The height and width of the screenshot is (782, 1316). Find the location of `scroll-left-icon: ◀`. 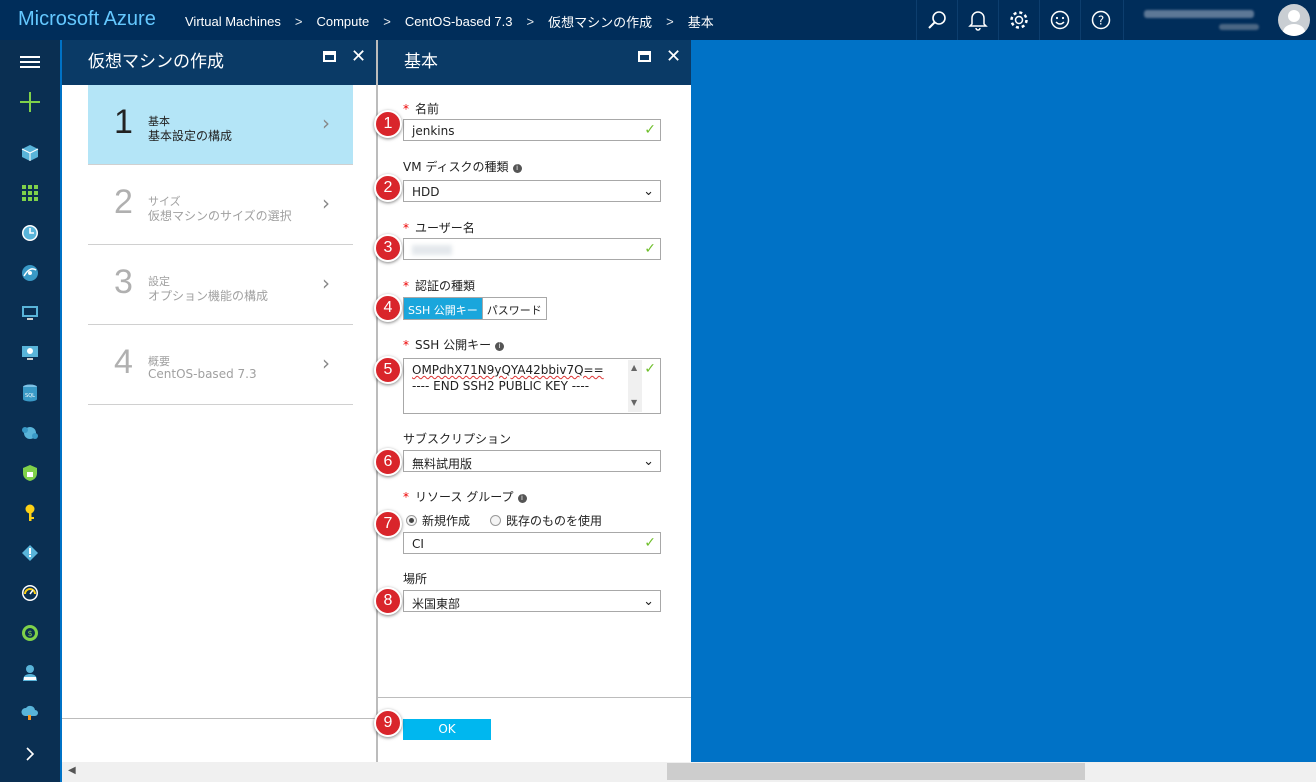

scroll-left-icon: ◀ is located at coordinates (72, 770).